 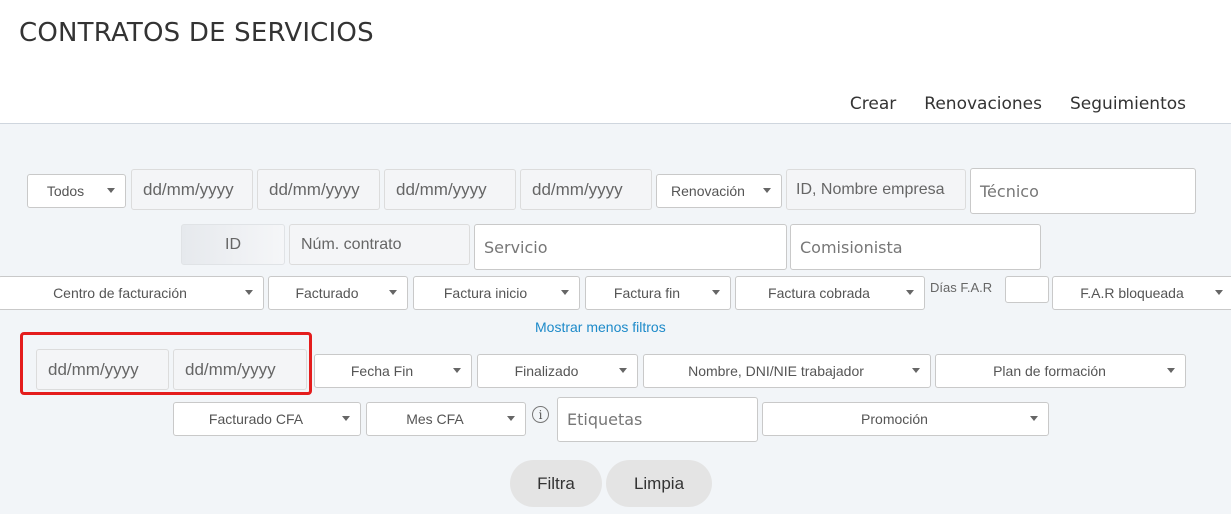 What do you see at coordinates (961, 287) in the screenshot?
I see `dias-far-label: Días F.A.R` at bounding box center [961, 287].